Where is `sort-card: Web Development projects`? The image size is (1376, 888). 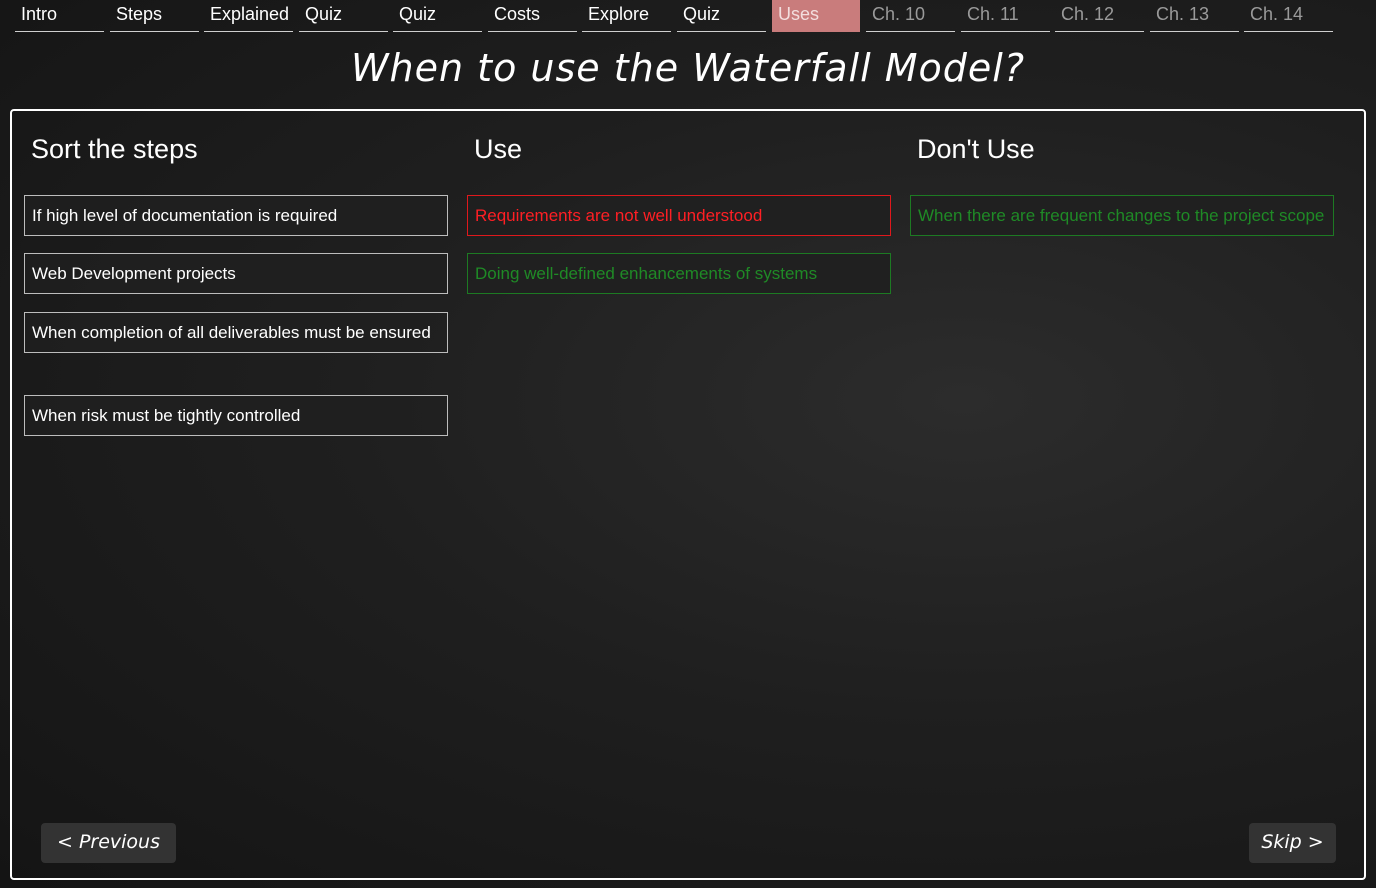
sort-card: Web Development projects is located at coordinates (236, 273).